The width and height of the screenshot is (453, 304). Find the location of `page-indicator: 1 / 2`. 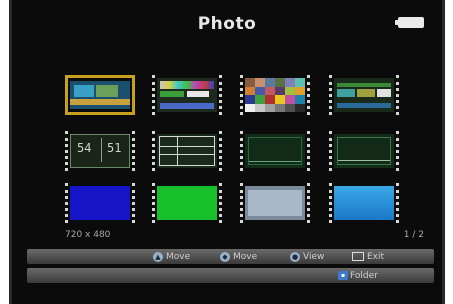

page-indicator: 1 / 2 is located at coordinates (413, 235).